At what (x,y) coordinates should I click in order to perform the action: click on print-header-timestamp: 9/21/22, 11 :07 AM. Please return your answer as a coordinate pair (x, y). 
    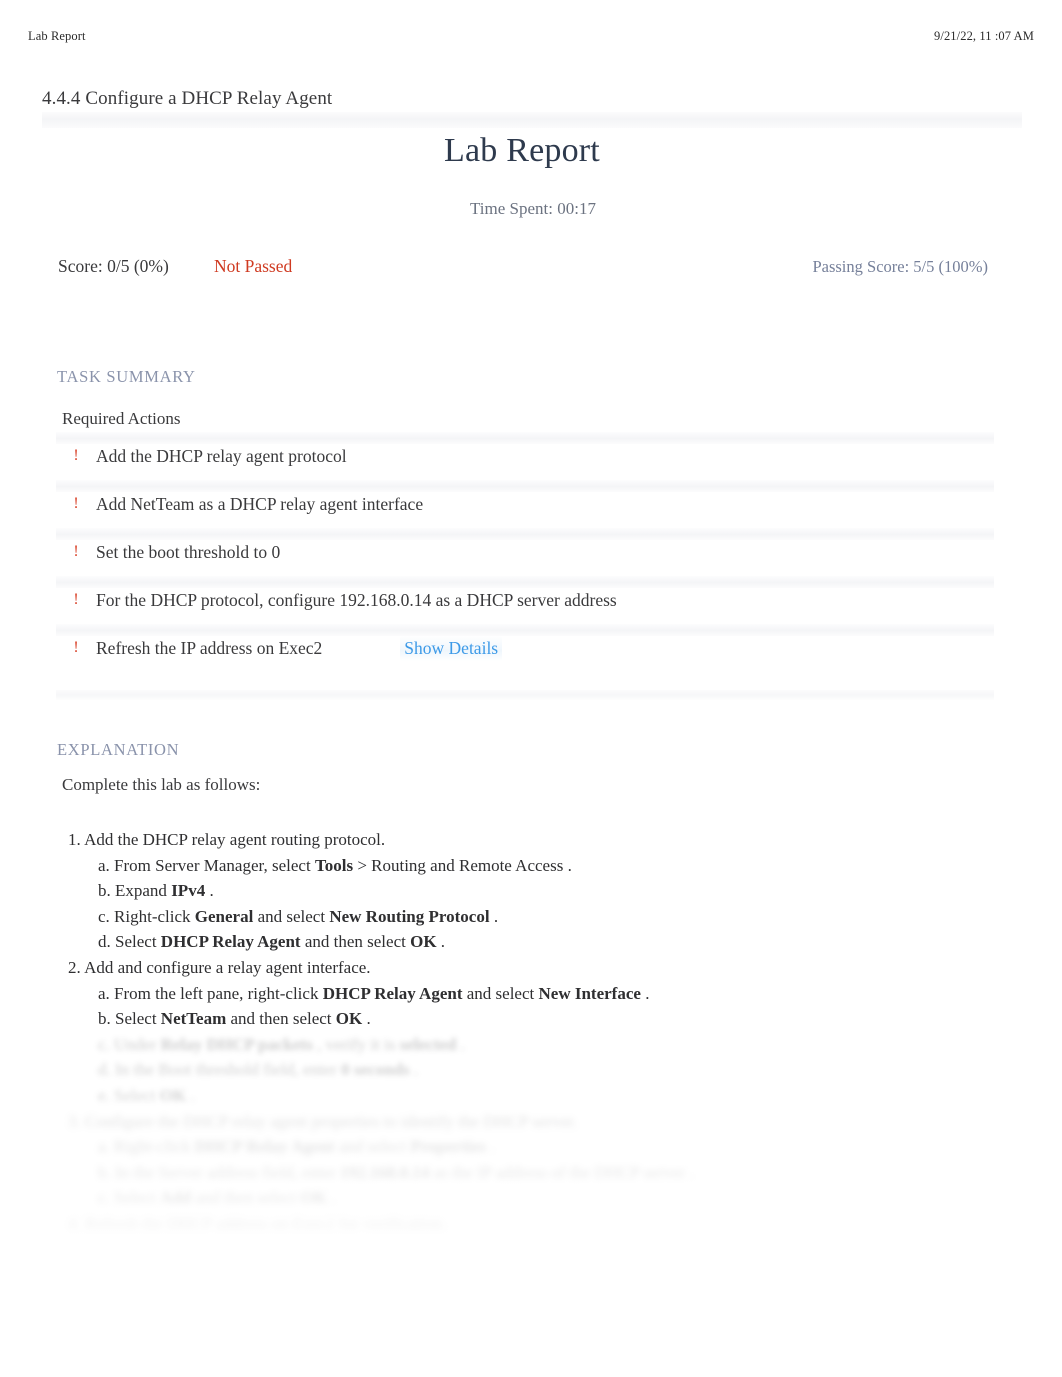
    Looking at the image, I should click on (984, 35).